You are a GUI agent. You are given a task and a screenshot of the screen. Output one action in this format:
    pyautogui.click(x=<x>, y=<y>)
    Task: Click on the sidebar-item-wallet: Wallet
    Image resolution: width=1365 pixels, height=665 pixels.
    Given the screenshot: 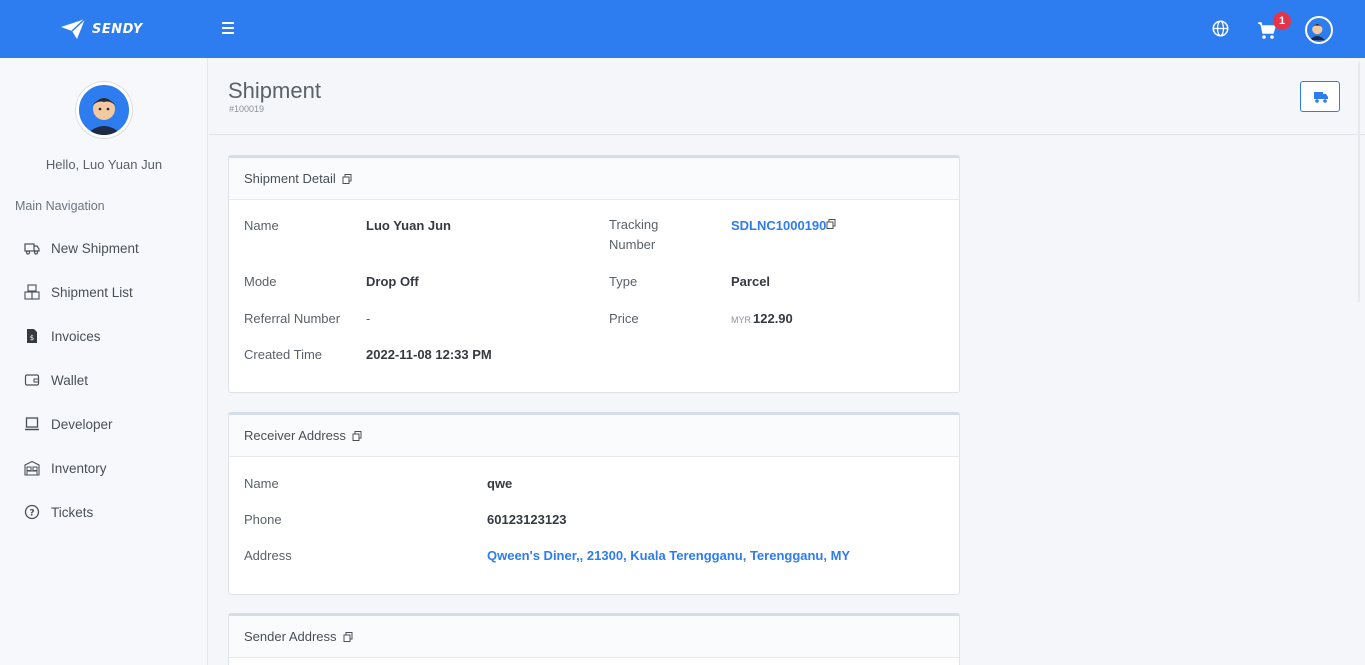 What is the action you would take?
    pyautogui.click(x=104, y=380)
    